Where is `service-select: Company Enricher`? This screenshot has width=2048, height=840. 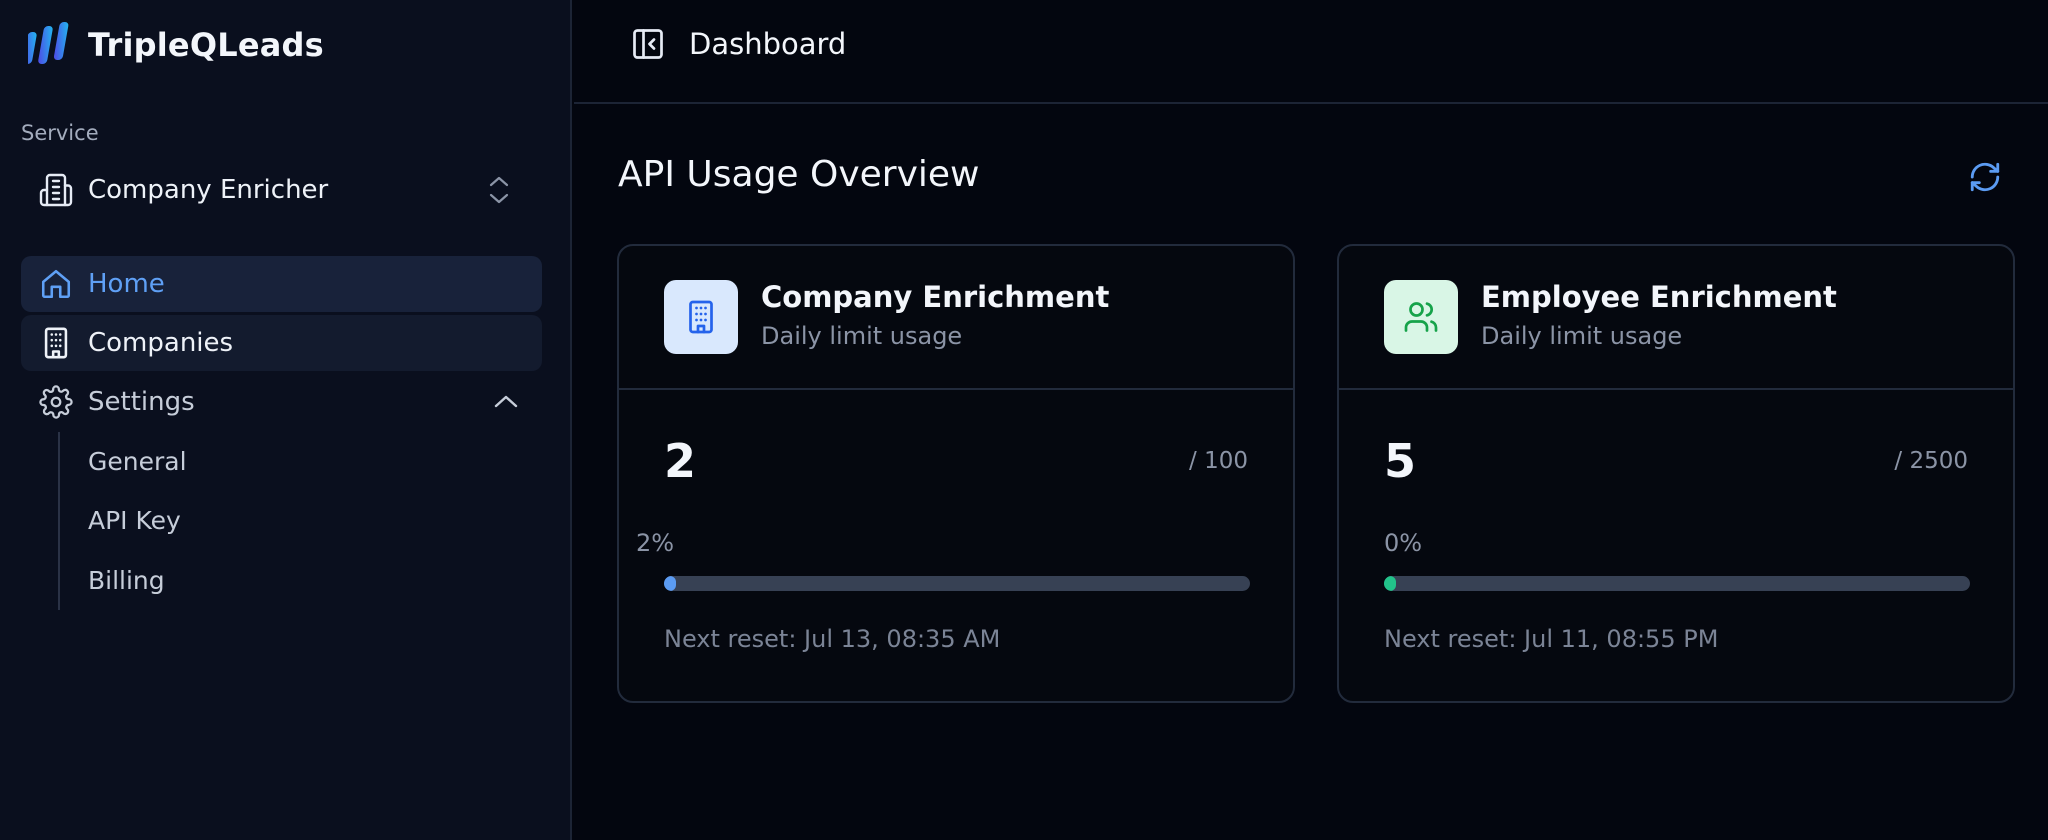 service-select: Company Enricher is located at coordinates (278, 190).